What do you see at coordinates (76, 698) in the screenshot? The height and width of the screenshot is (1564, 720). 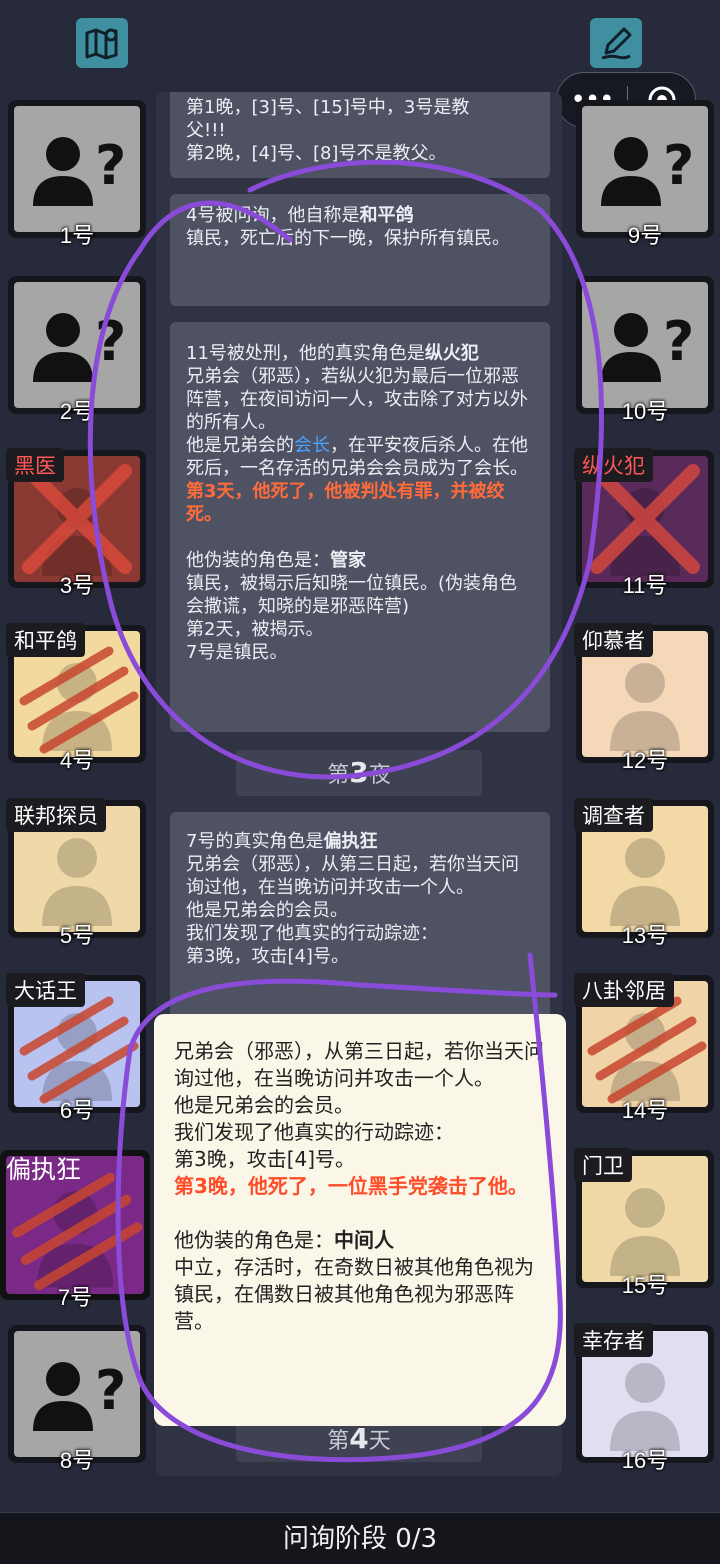 I see `player-card: 和平鸽 4号` at bounding box center [76, 698].